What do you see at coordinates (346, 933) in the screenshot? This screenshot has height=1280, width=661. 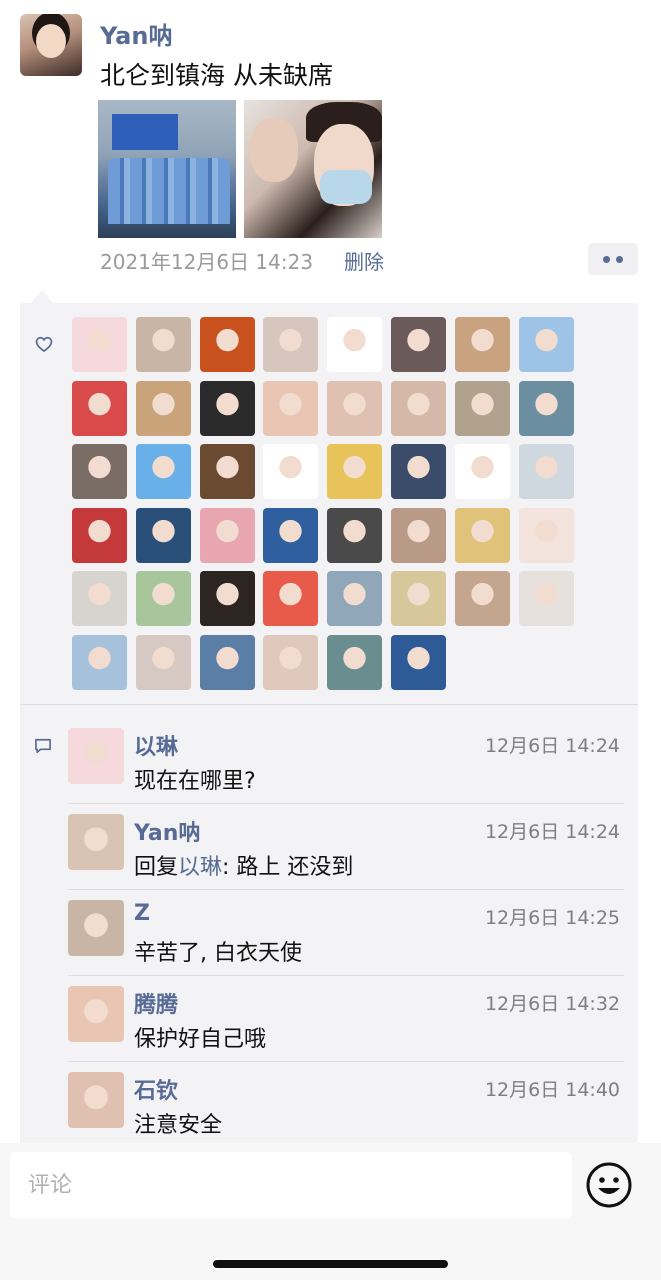 I see `comment-item: Z 12月6日 14:25 辛苦了, 白衣天使` at bounding box center [346, 933].